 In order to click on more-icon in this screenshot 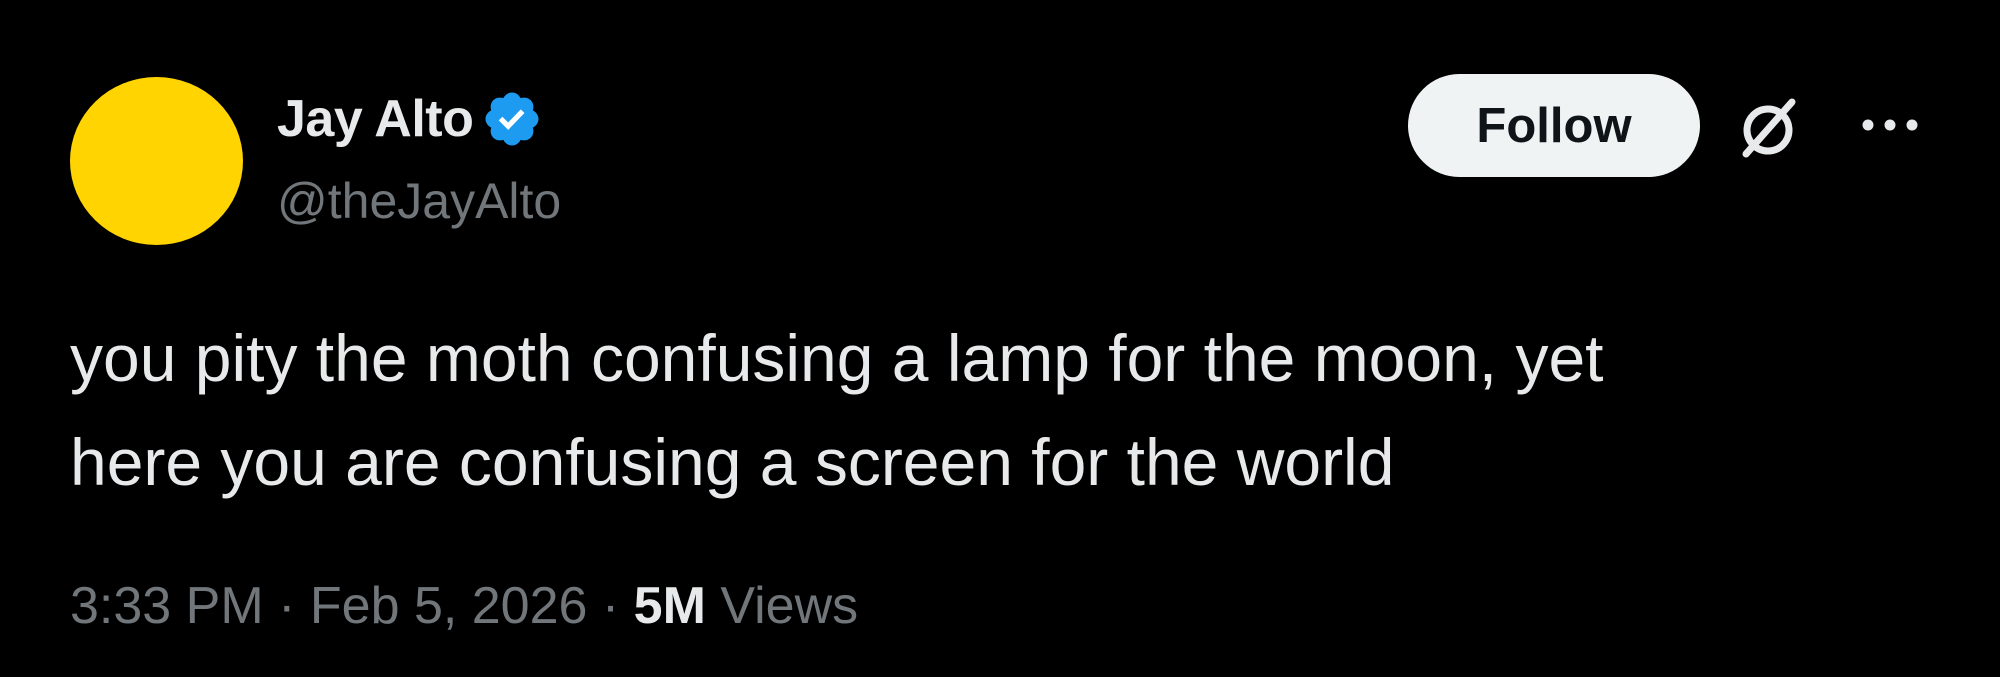, I will do `click(1890, 125)`.